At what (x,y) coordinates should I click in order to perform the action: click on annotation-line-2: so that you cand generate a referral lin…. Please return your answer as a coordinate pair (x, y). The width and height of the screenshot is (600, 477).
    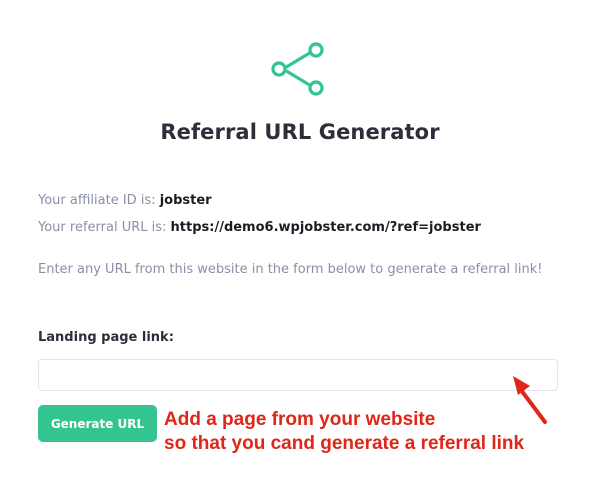
    Looking at the image, I should click on (344, 443).